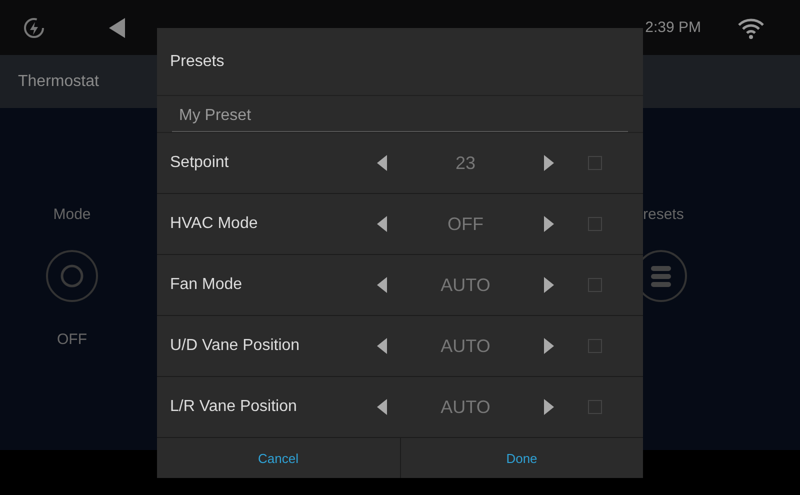  What do you see at coordinates (465, 224) in the screenshot?
I see `setting-value: OFF` at bounding box center [465, 224].